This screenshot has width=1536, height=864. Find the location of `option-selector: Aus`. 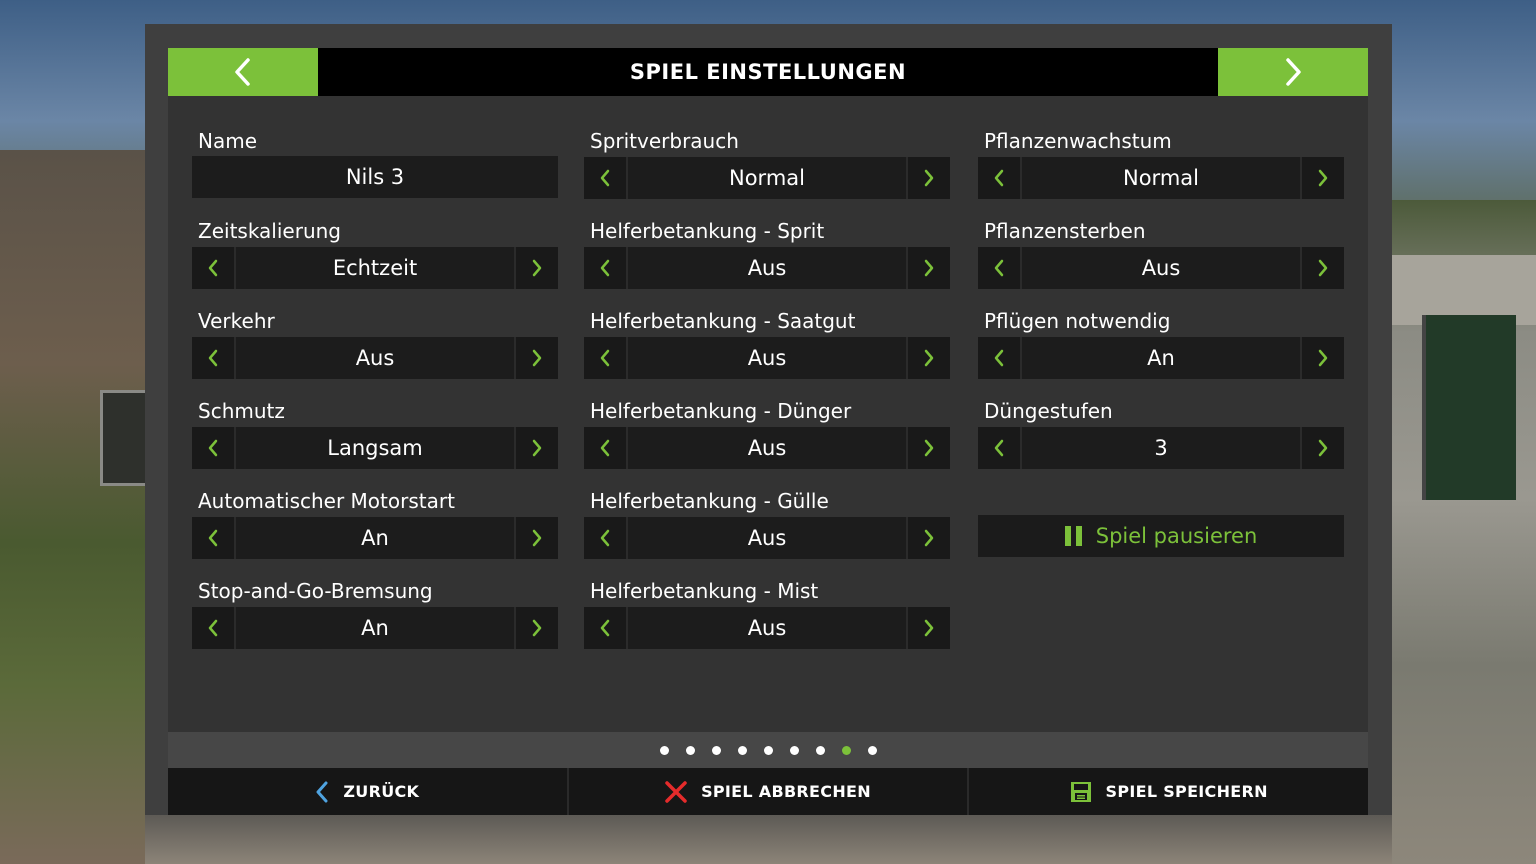

option-selector: Aus is located at coordinates (767, 628).